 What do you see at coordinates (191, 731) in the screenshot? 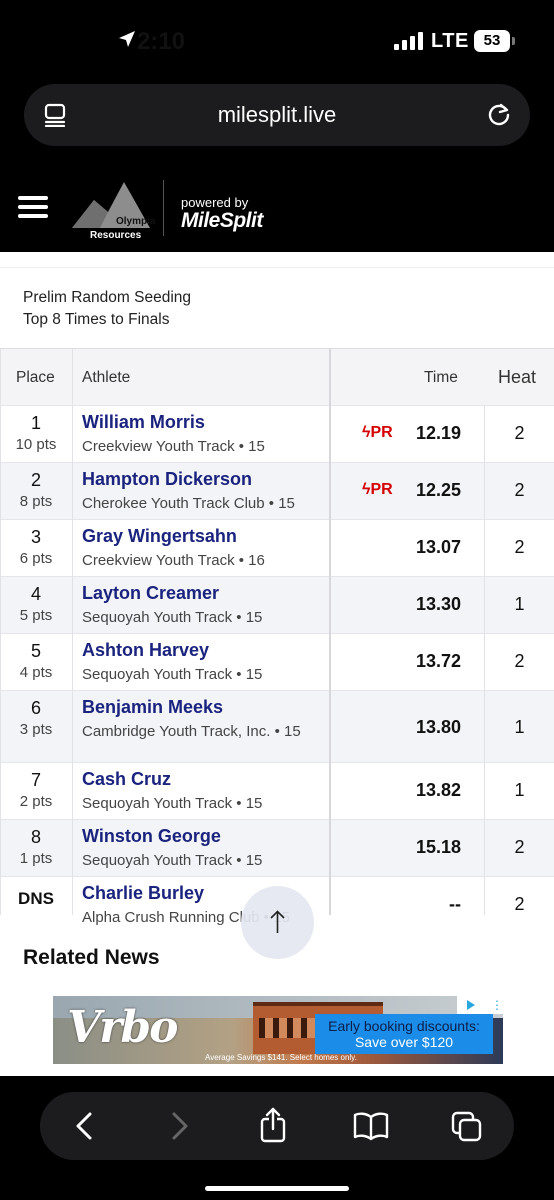
I see `athlete-team: Cambridge Youth Track, Inc. • 15` at bounding box center [191, 731].